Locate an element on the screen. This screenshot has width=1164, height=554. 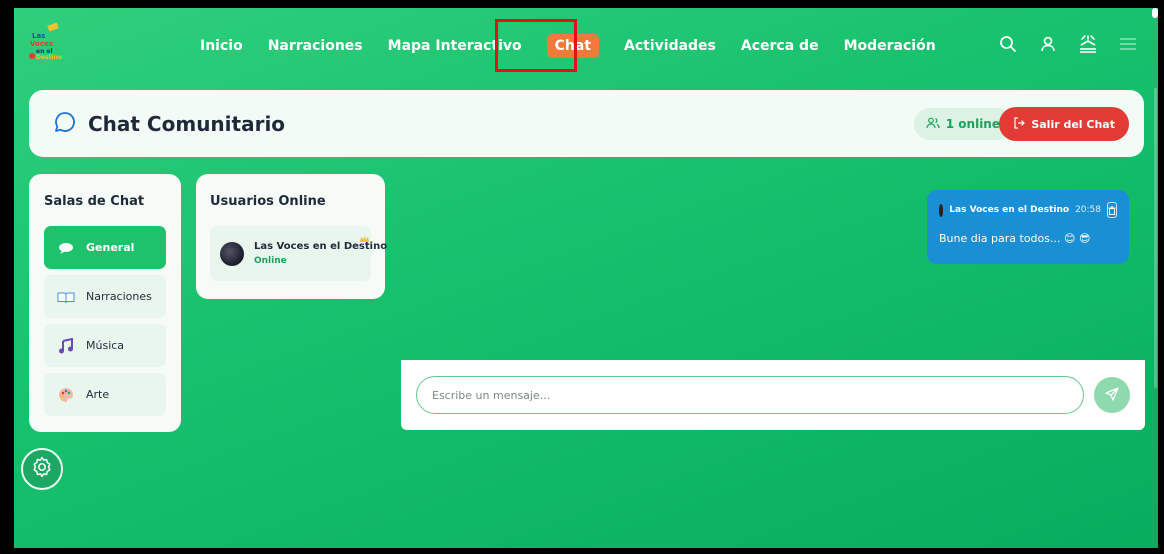
nav-link-actividades: Actividades is located at coordinates (670, 46).